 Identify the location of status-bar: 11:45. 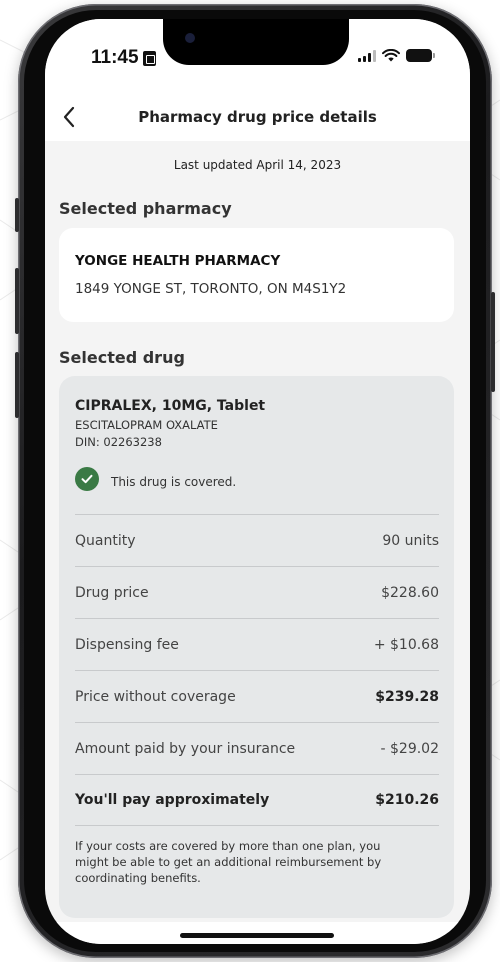
(257, 56).